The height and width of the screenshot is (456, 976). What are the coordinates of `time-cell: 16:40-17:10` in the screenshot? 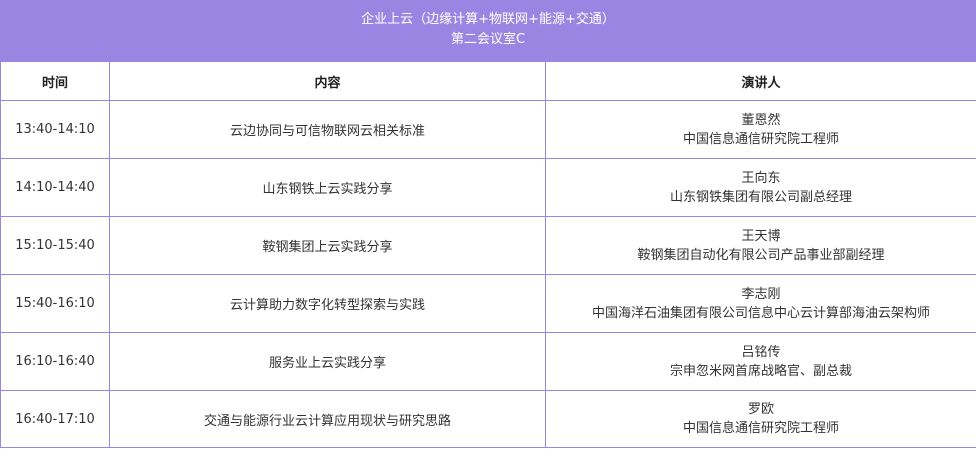 It's located at (55, 419).